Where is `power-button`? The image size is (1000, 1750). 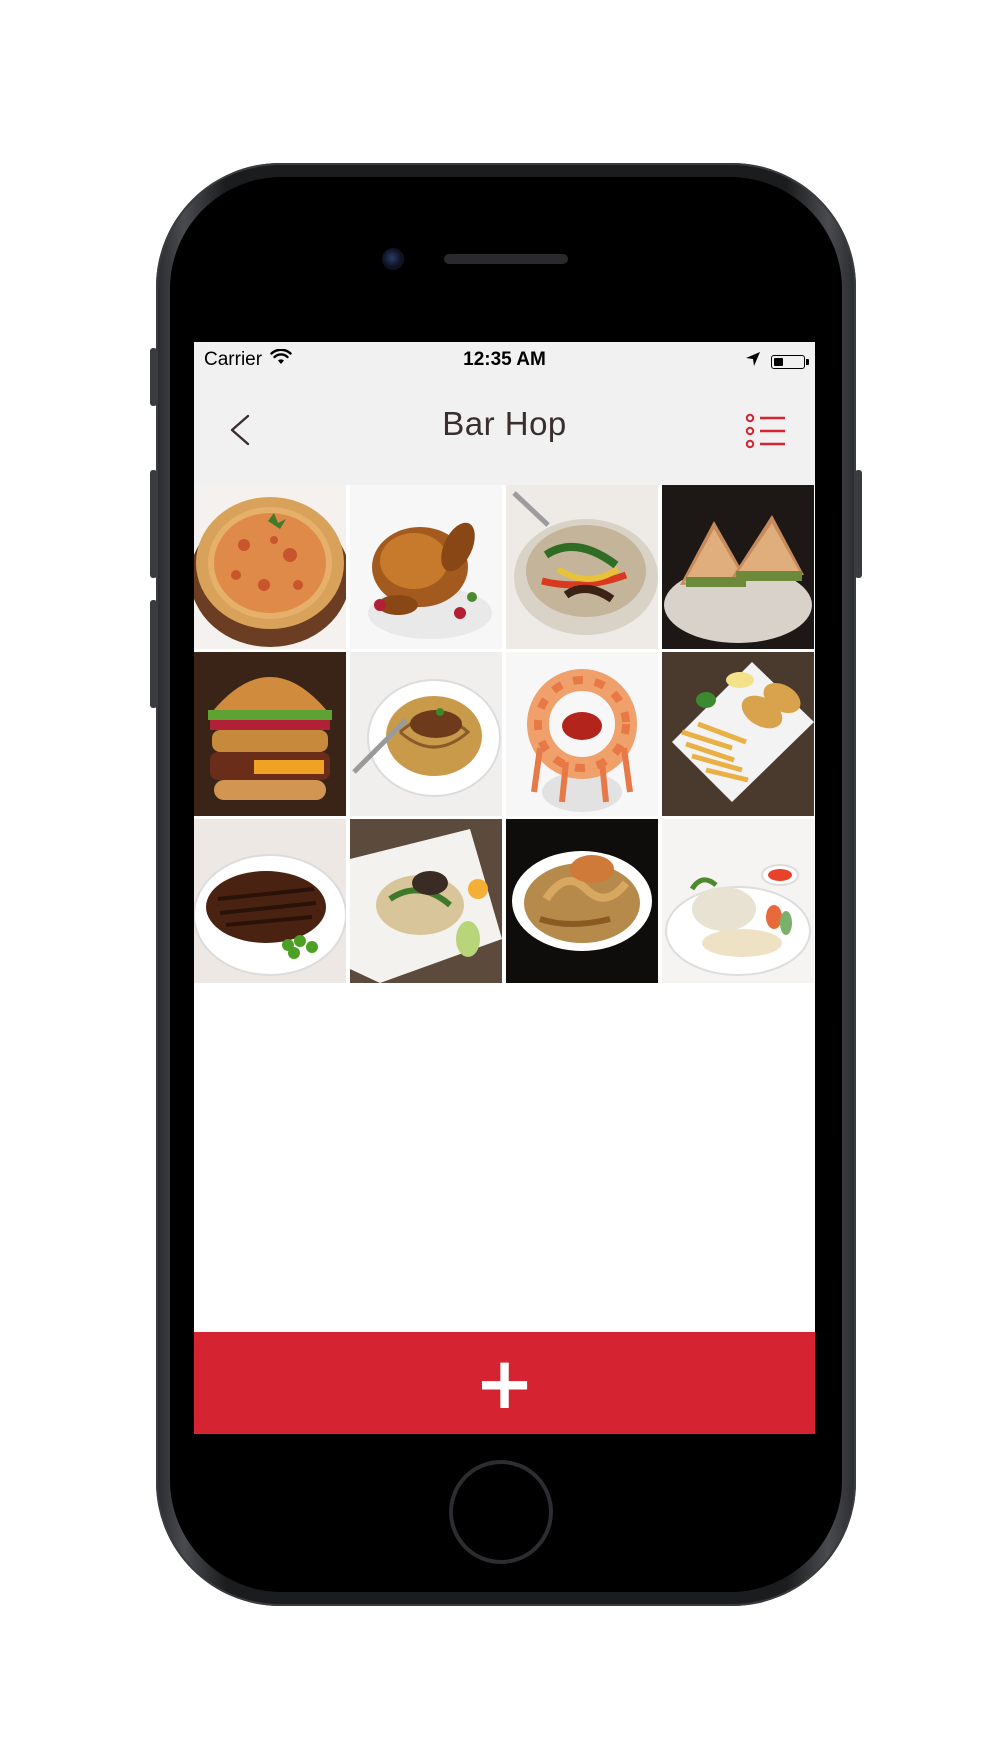
power-button is located at coordinates (858, 524).